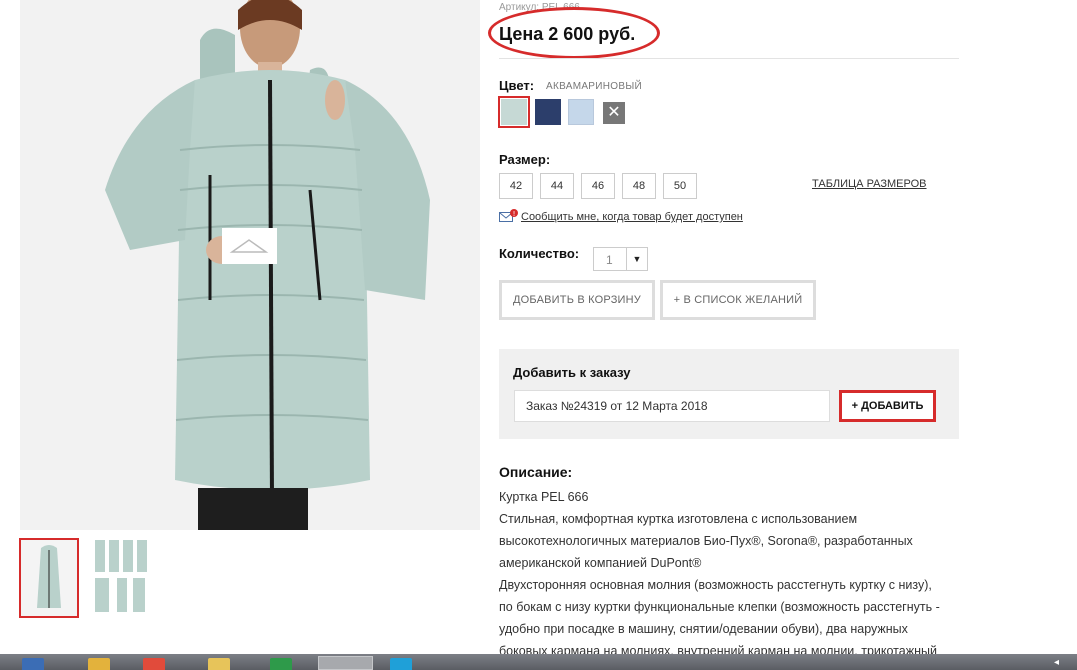 The width and height of the screenshot is (1077, 670). I want to click on size-option: 46, so click(598, 186).